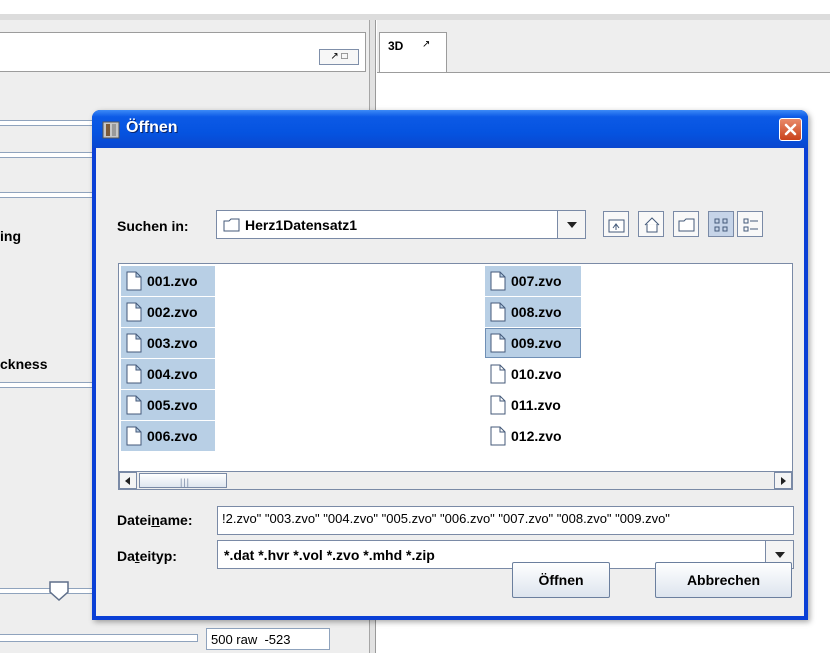 The image size is (830, 653). I want to click on scroll-left-button, so click(128, 480).